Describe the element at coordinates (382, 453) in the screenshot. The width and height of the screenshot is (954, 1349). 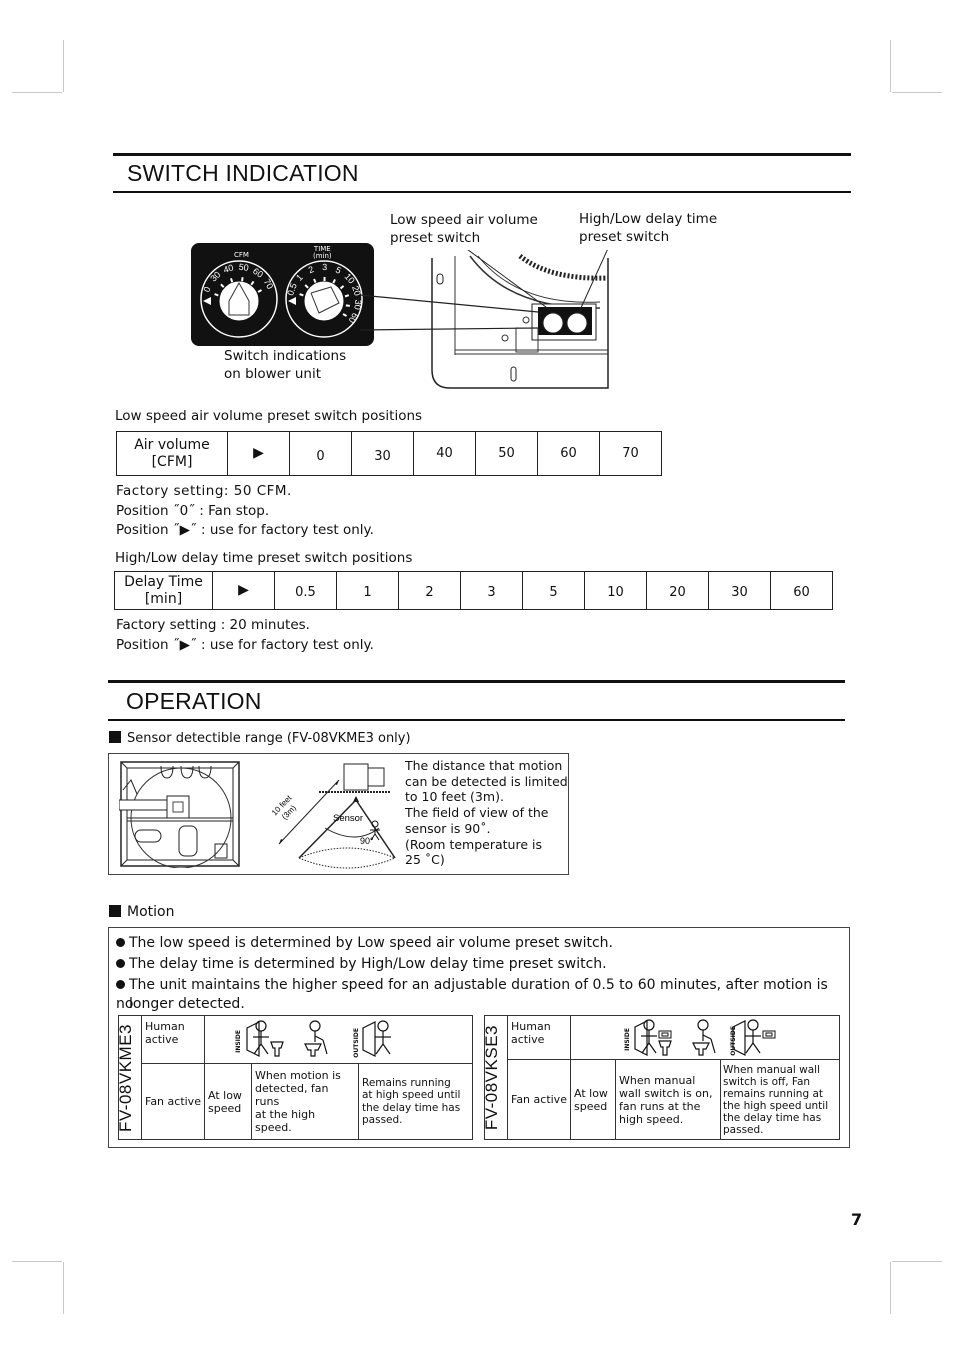
I see `position-cell: 30` at that location.